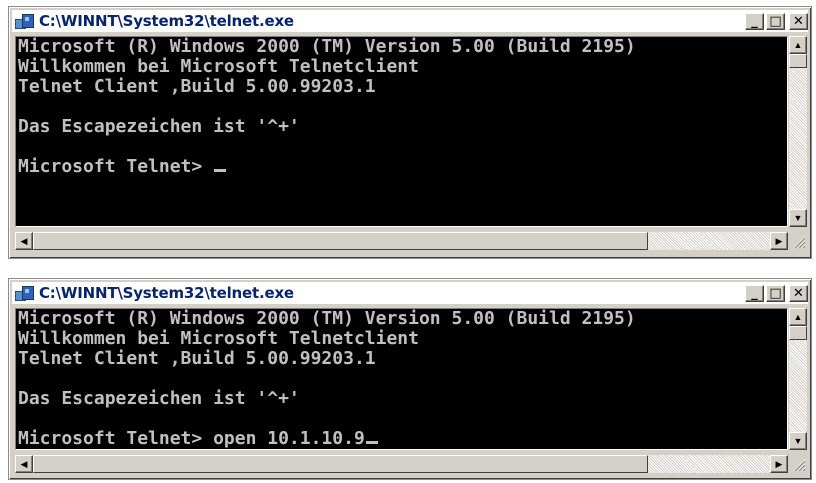 The width and height of the screenshot is (816, 483). I want to click on prompt-text: Microsoft Telnet> open 10.1.10.9, so click(191, 438).